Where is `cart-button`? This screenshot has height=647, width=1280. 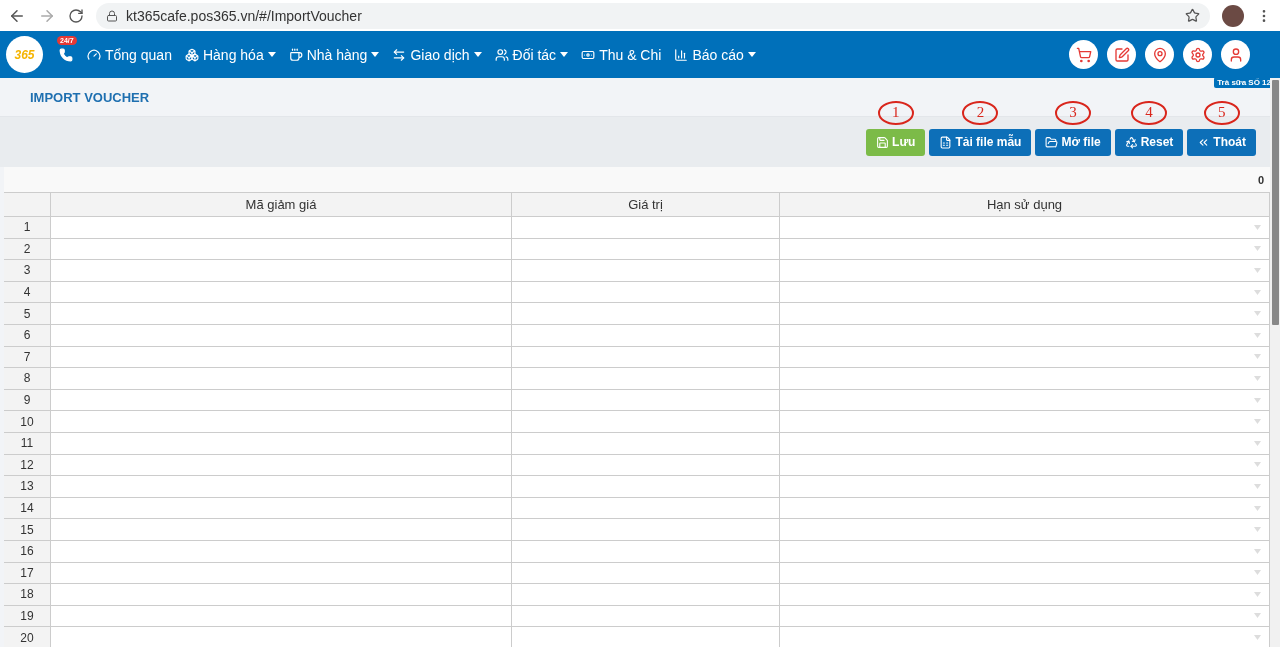 cart-button is located at coordinates (1083, 54).